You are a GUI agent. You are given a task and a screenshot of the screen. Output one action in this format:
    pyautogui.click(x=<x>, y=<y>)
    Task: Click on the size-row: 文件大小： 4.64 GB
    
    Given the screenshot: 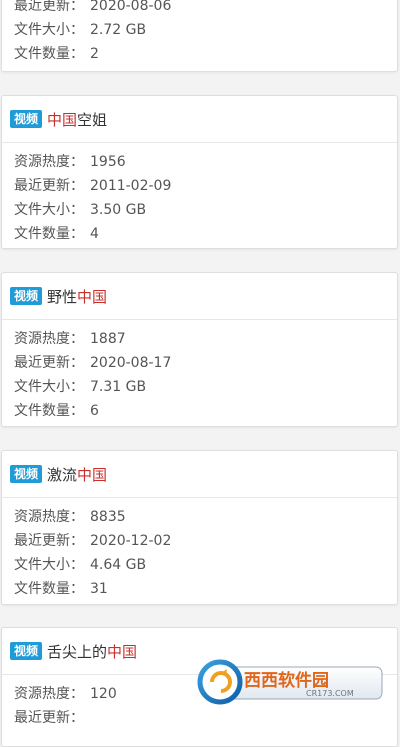 What is the action you would take?
    pyautogui.click(x=205, y=565)
    